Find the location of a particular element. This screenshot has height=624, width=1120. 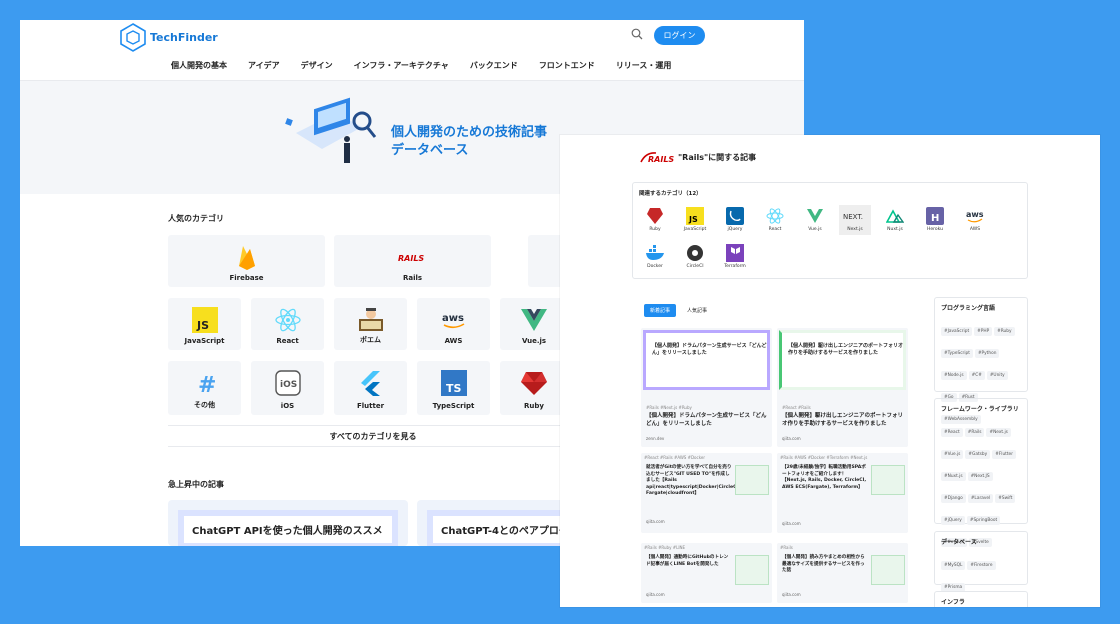

tag-chip: #TypeScript is located at coordinates (957, 353).